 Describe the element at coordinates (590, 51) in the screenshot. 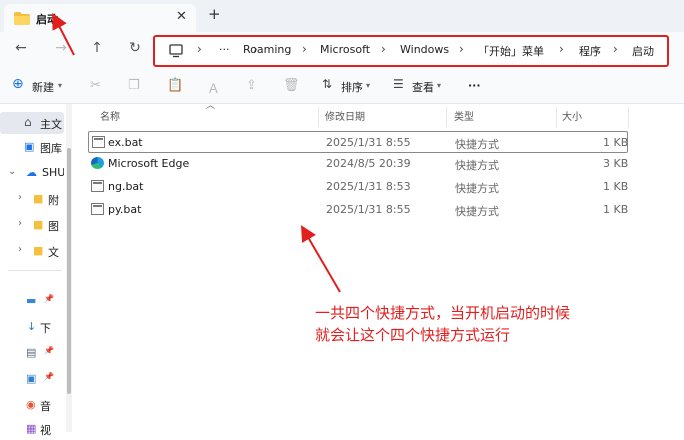

I see `breadcrumb-programs: 程序` at that location.